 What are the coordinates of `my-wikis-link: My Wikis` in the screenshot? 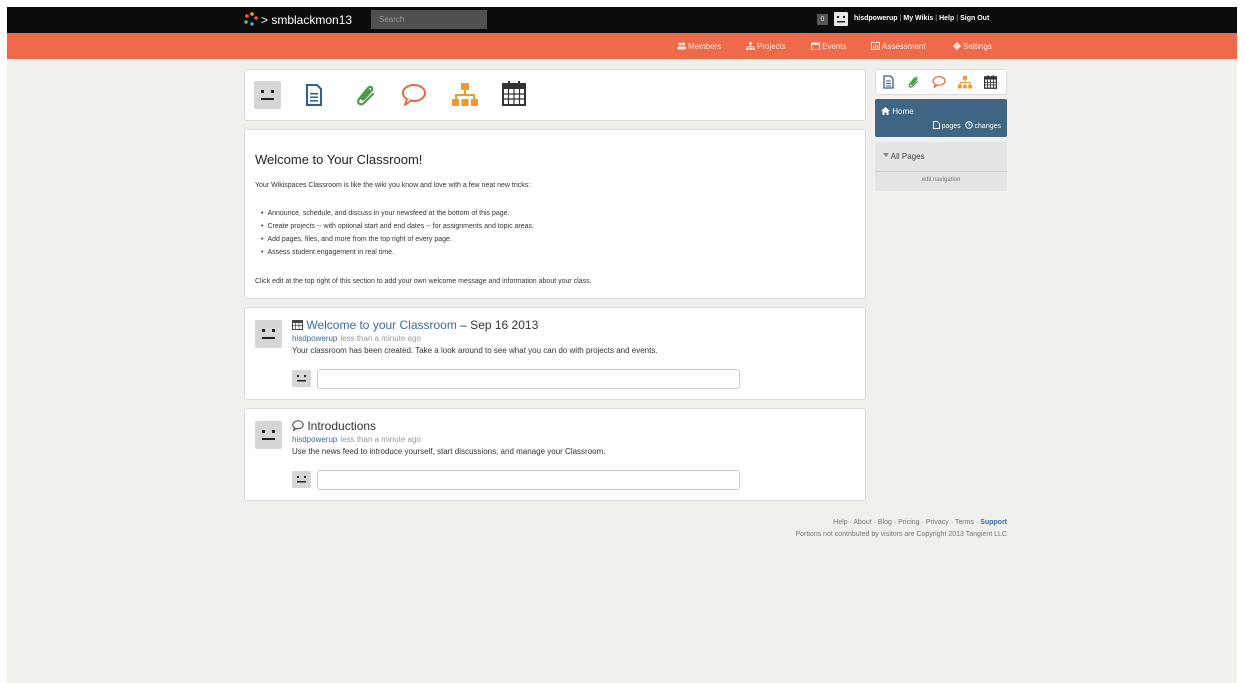 It's located at (918, 18).